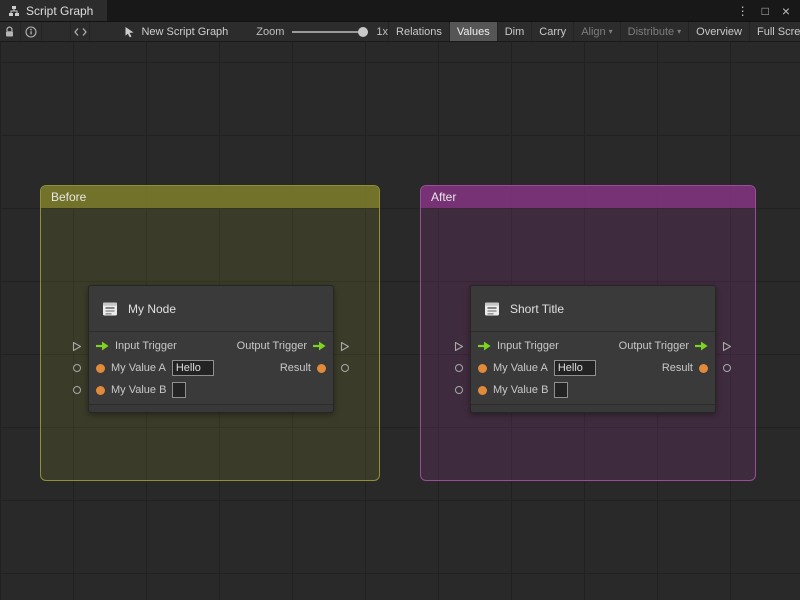 This screenshot has width=800, height=600. I want to click on graph-asset-name: New Script Graph, so click(185, 31).